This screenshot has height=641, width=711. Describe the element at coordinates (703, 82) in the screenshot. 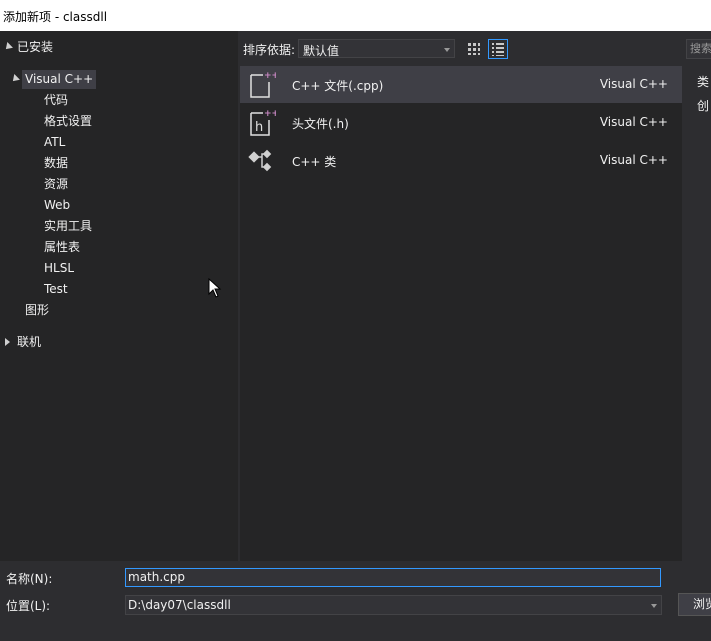

I see `details-type-label: 类` at that location.